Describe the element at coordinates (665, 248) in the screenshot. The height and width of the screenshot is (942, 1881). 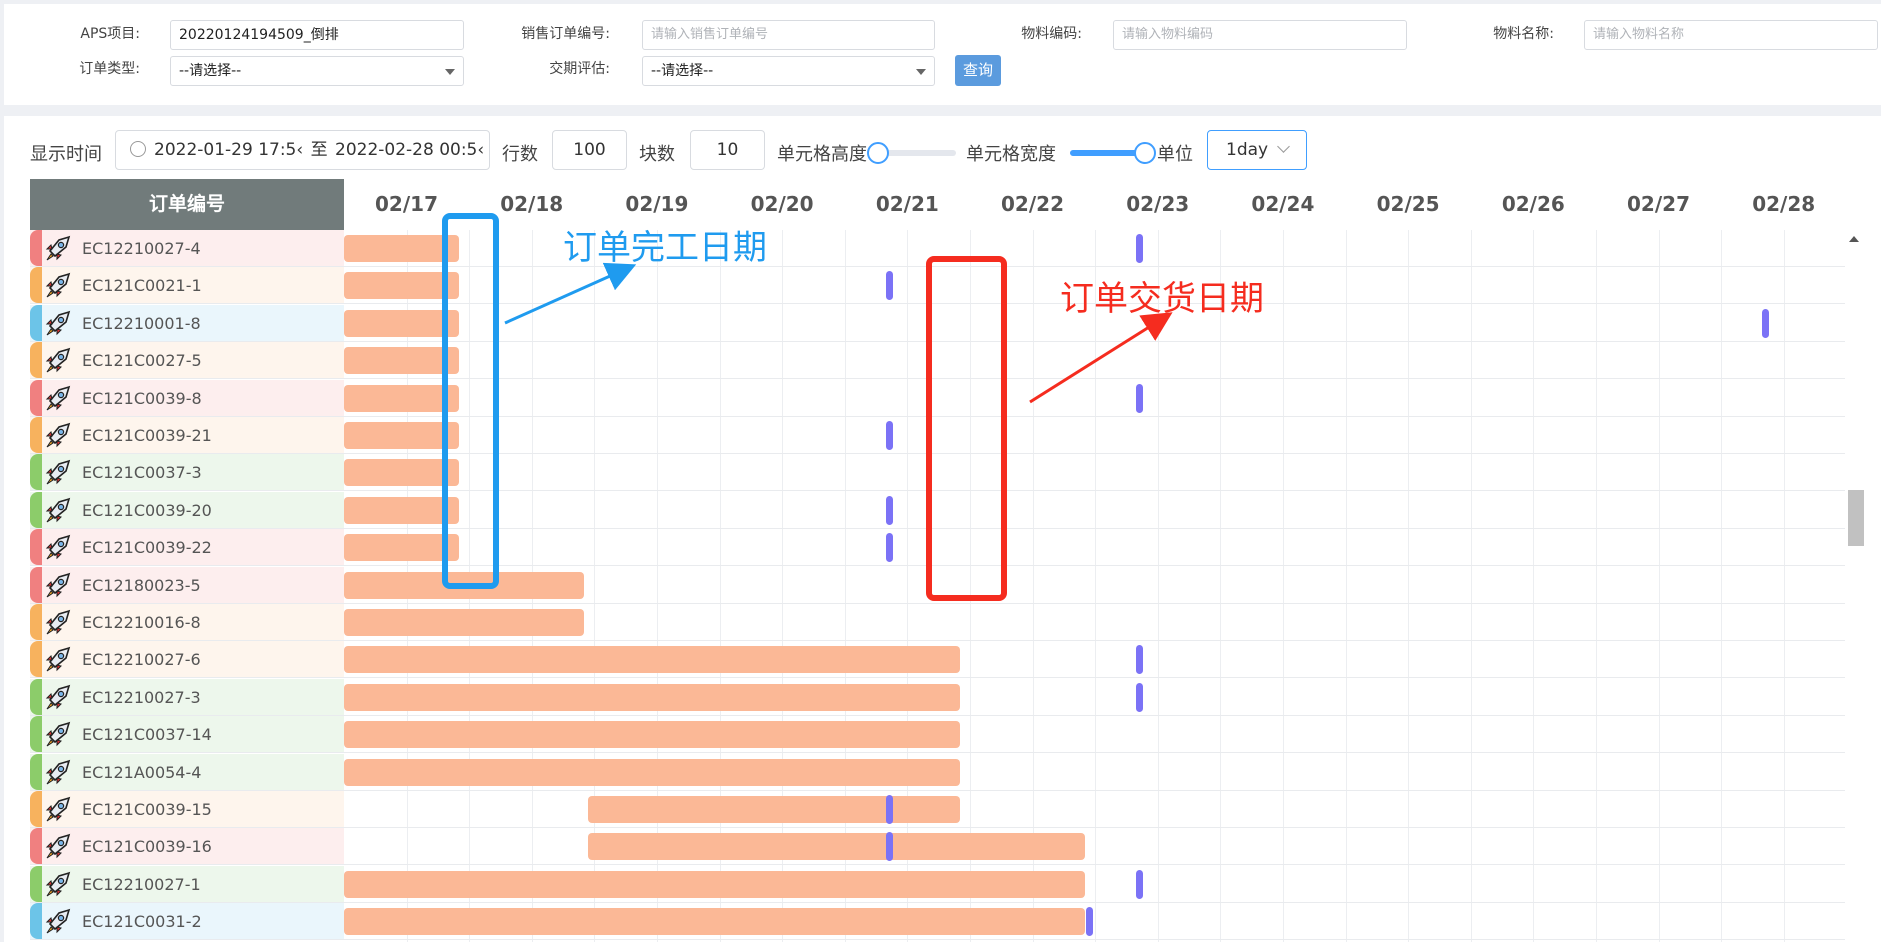
I see `completion-date-annotation: 订单完工日期` at that location.